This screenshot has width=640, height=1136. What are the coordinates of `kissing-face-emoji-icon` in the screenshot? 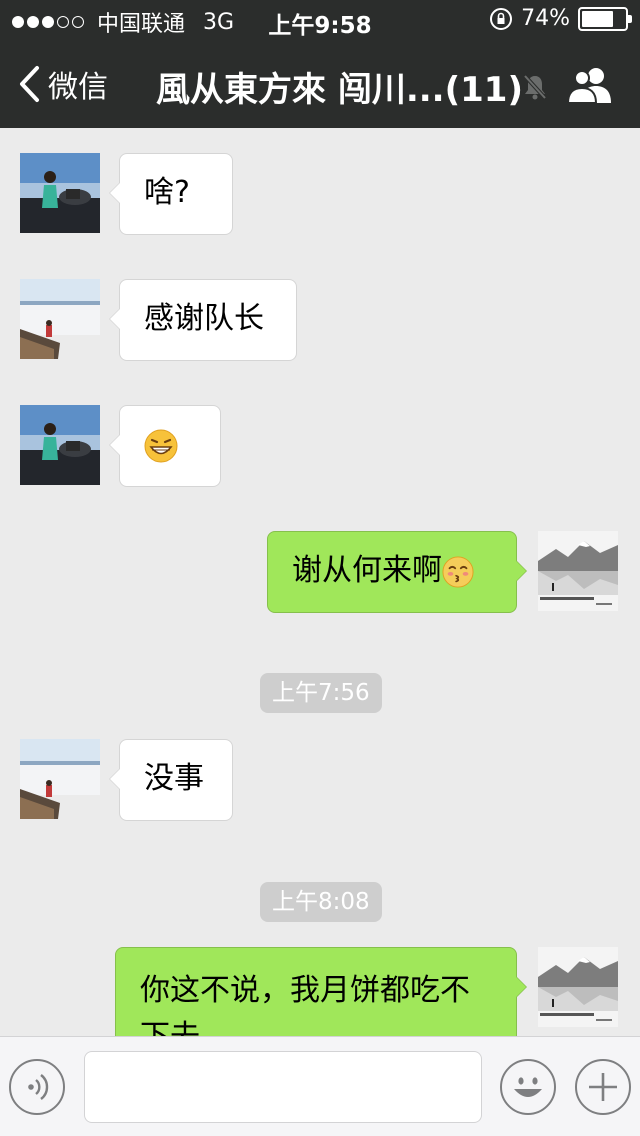 It's located at (458, 571).